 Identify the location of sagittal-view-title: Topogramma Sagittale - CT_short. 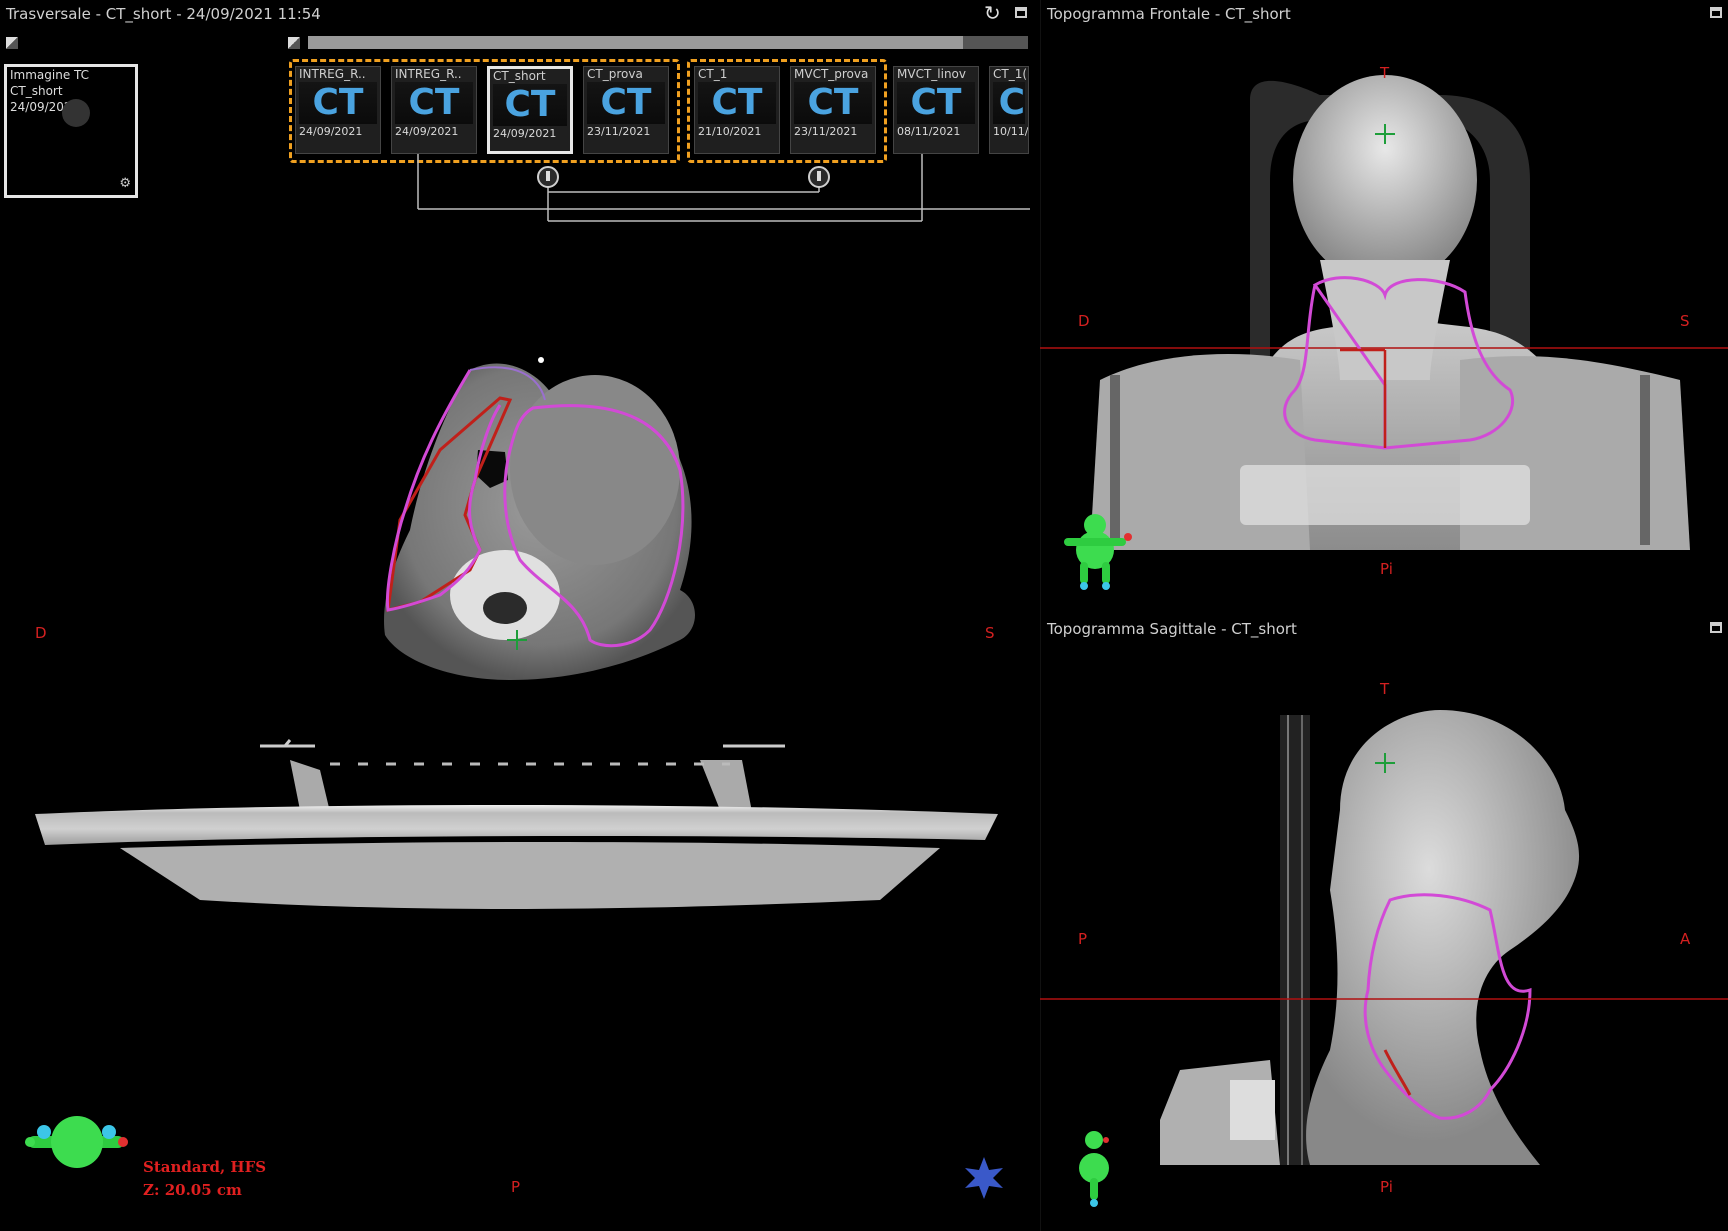
(1172, 629).